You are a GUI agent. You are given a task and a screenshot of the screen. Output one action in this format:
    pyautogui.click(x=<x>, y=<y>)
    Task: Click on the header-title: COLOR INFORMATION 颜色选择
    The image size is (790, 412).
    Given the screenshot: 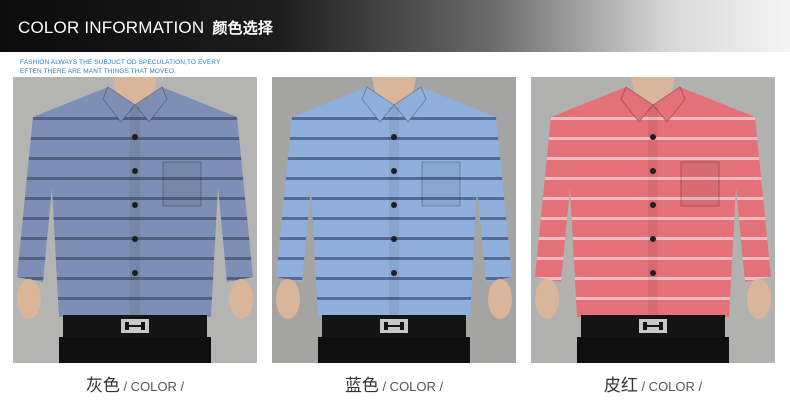 What is the action you would take?
    pyautogui.click(x=145, y=27)
    